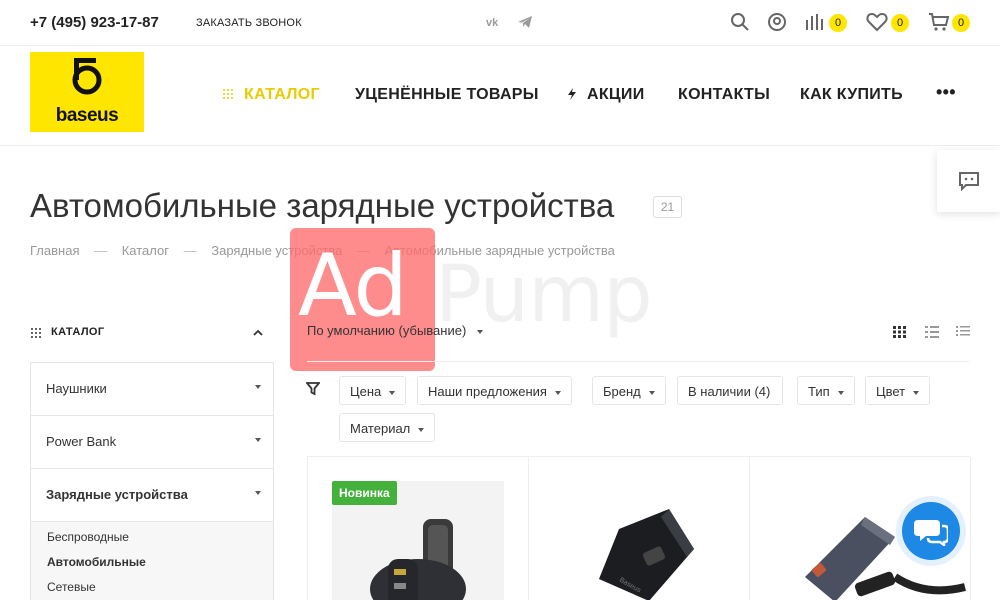 Image resolution: width=1000 pixels, height=600 pixels. I want to click on filter-material: Материал, so click(387, 427).